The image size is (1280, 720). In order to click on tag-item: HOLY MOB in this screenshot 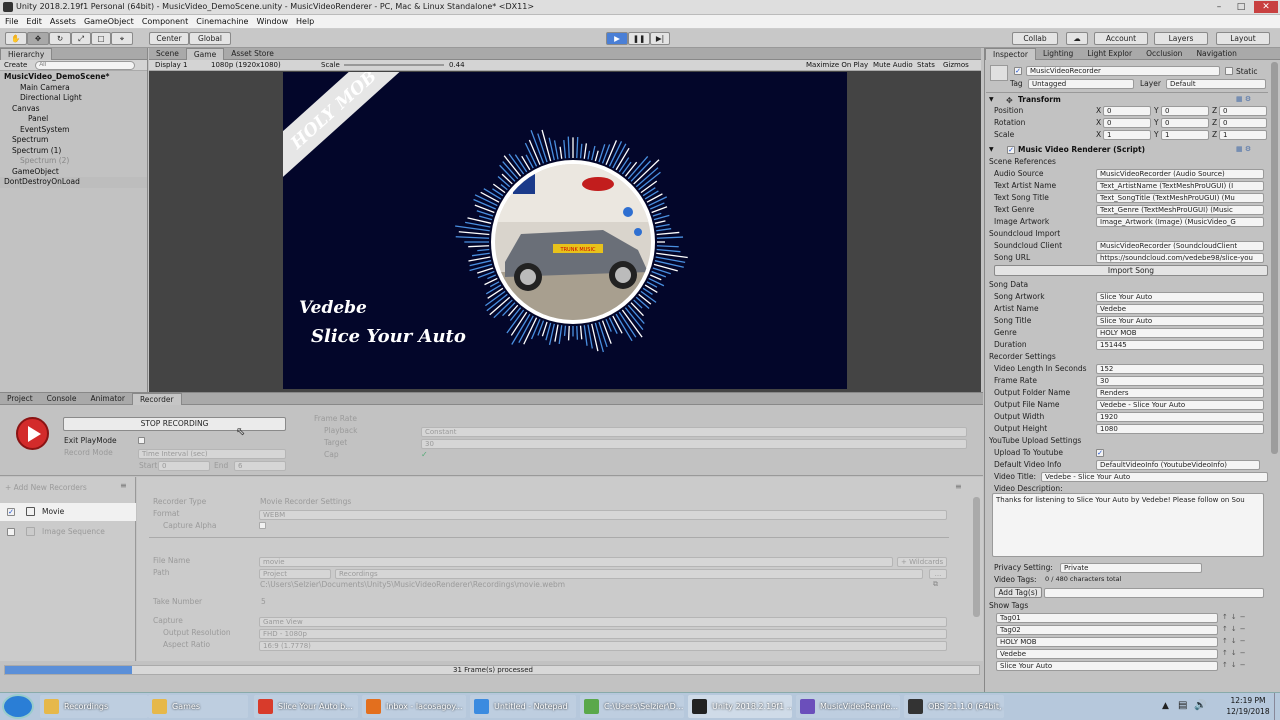, I will do `click(1107, 642)`.